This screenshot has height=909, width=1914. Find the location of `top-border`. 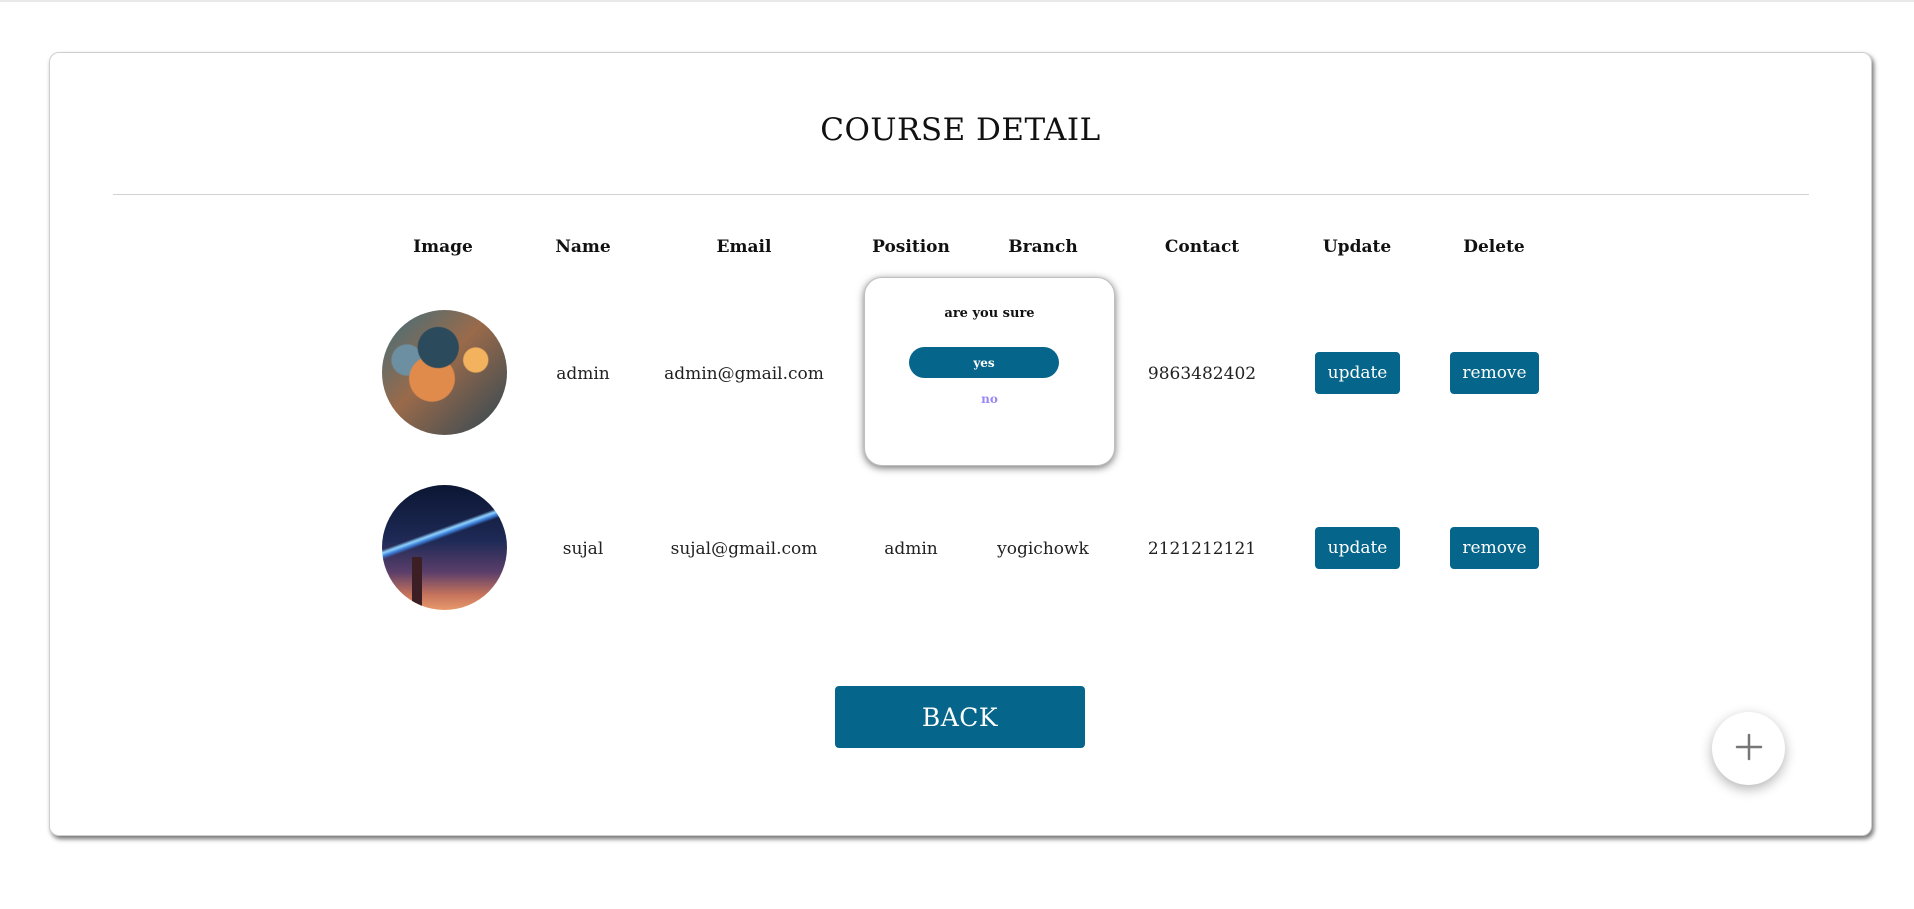

top-border is located at coordinates (957, 1).